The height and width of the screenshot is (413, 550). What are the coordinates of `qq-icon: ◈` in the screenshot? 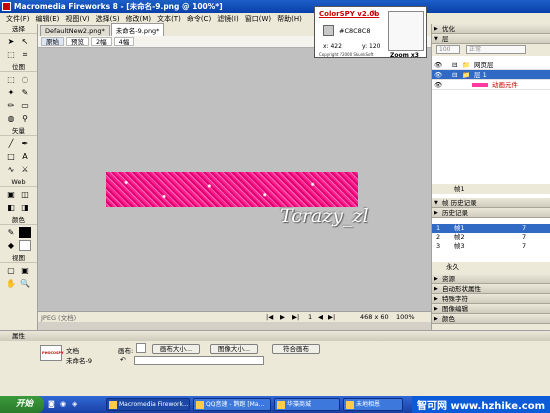 It's located at (74, 404).